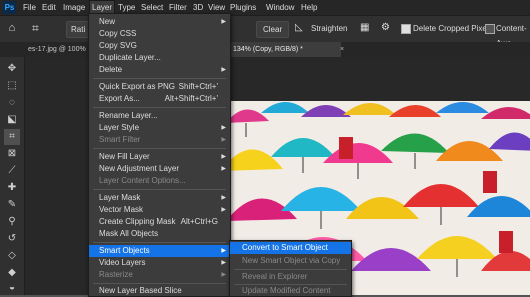  What do you see at coordinates (344, 49) in the screenshot?
I see `close-active-tab-icon: ×` at bounding box center [344, 49].